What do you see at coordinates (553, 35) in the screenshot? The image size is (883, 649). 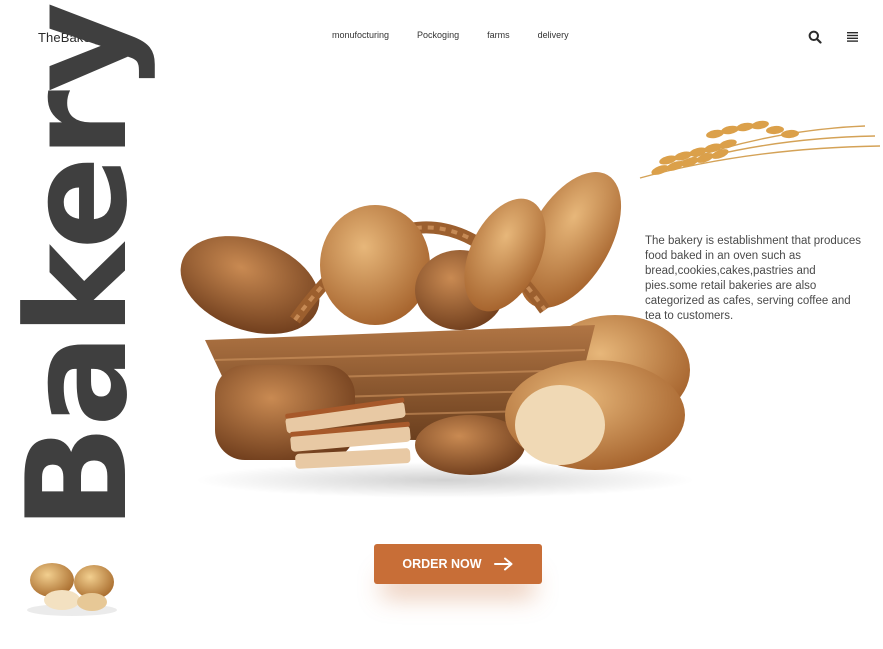 I see `nav-item-delivery: delivery` at bounding box center [553, 35].